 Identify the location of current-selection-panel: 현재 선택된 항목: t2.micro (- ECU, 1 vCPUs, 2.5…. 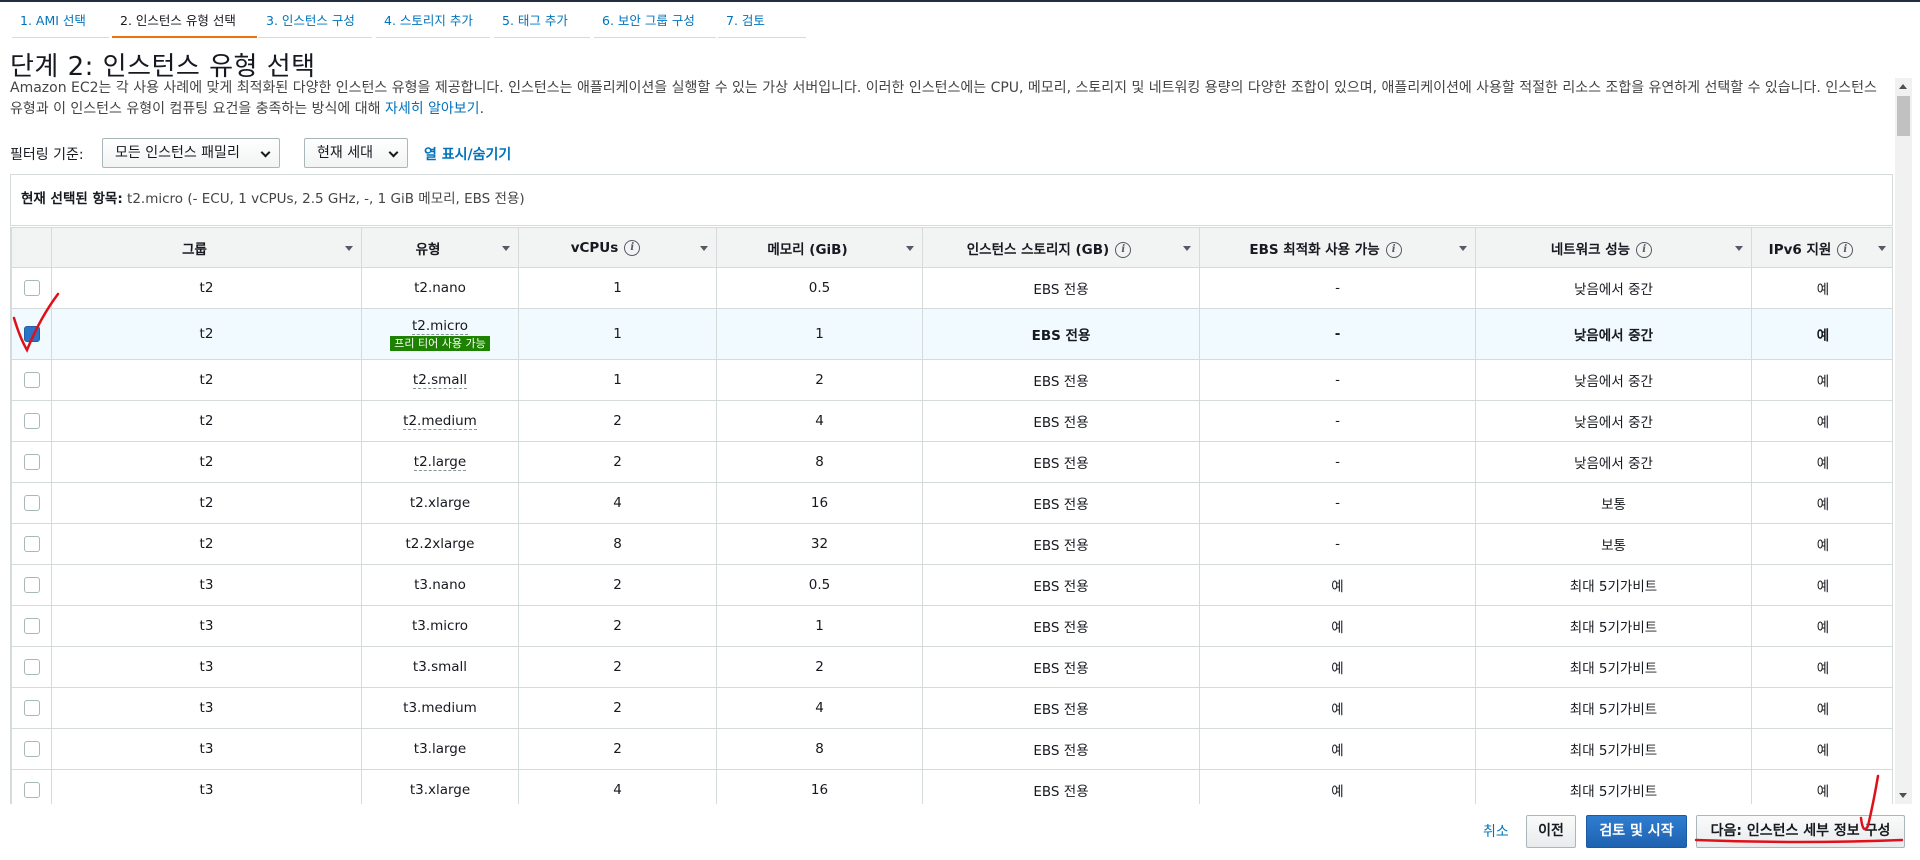
(951, 200).